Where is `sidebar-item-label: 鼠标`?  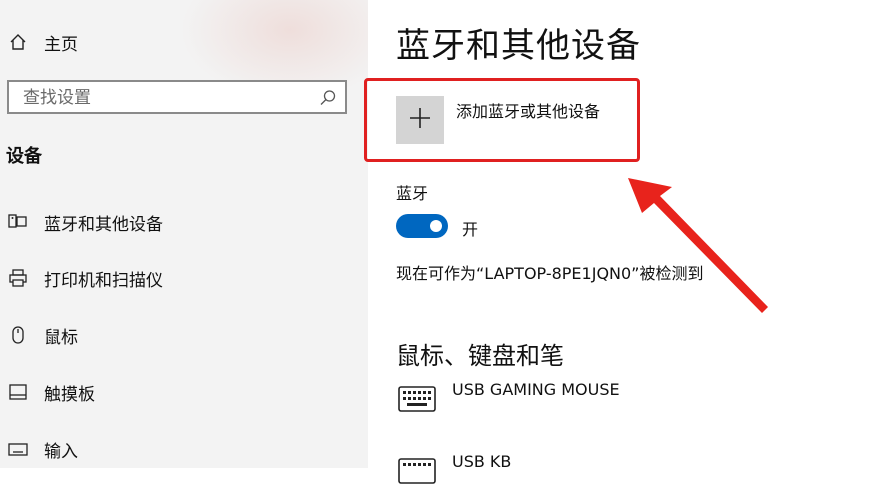
sidebar-item-label: 鼠标 is located at coordinates (61, 337).